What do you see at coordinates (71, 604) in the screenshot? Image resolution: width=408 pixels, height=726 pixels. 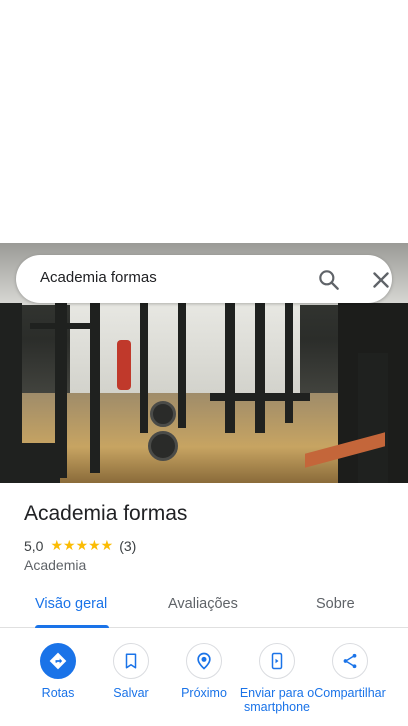 I see `tab-overview: Visão geral` at bounding box center [71, 604].